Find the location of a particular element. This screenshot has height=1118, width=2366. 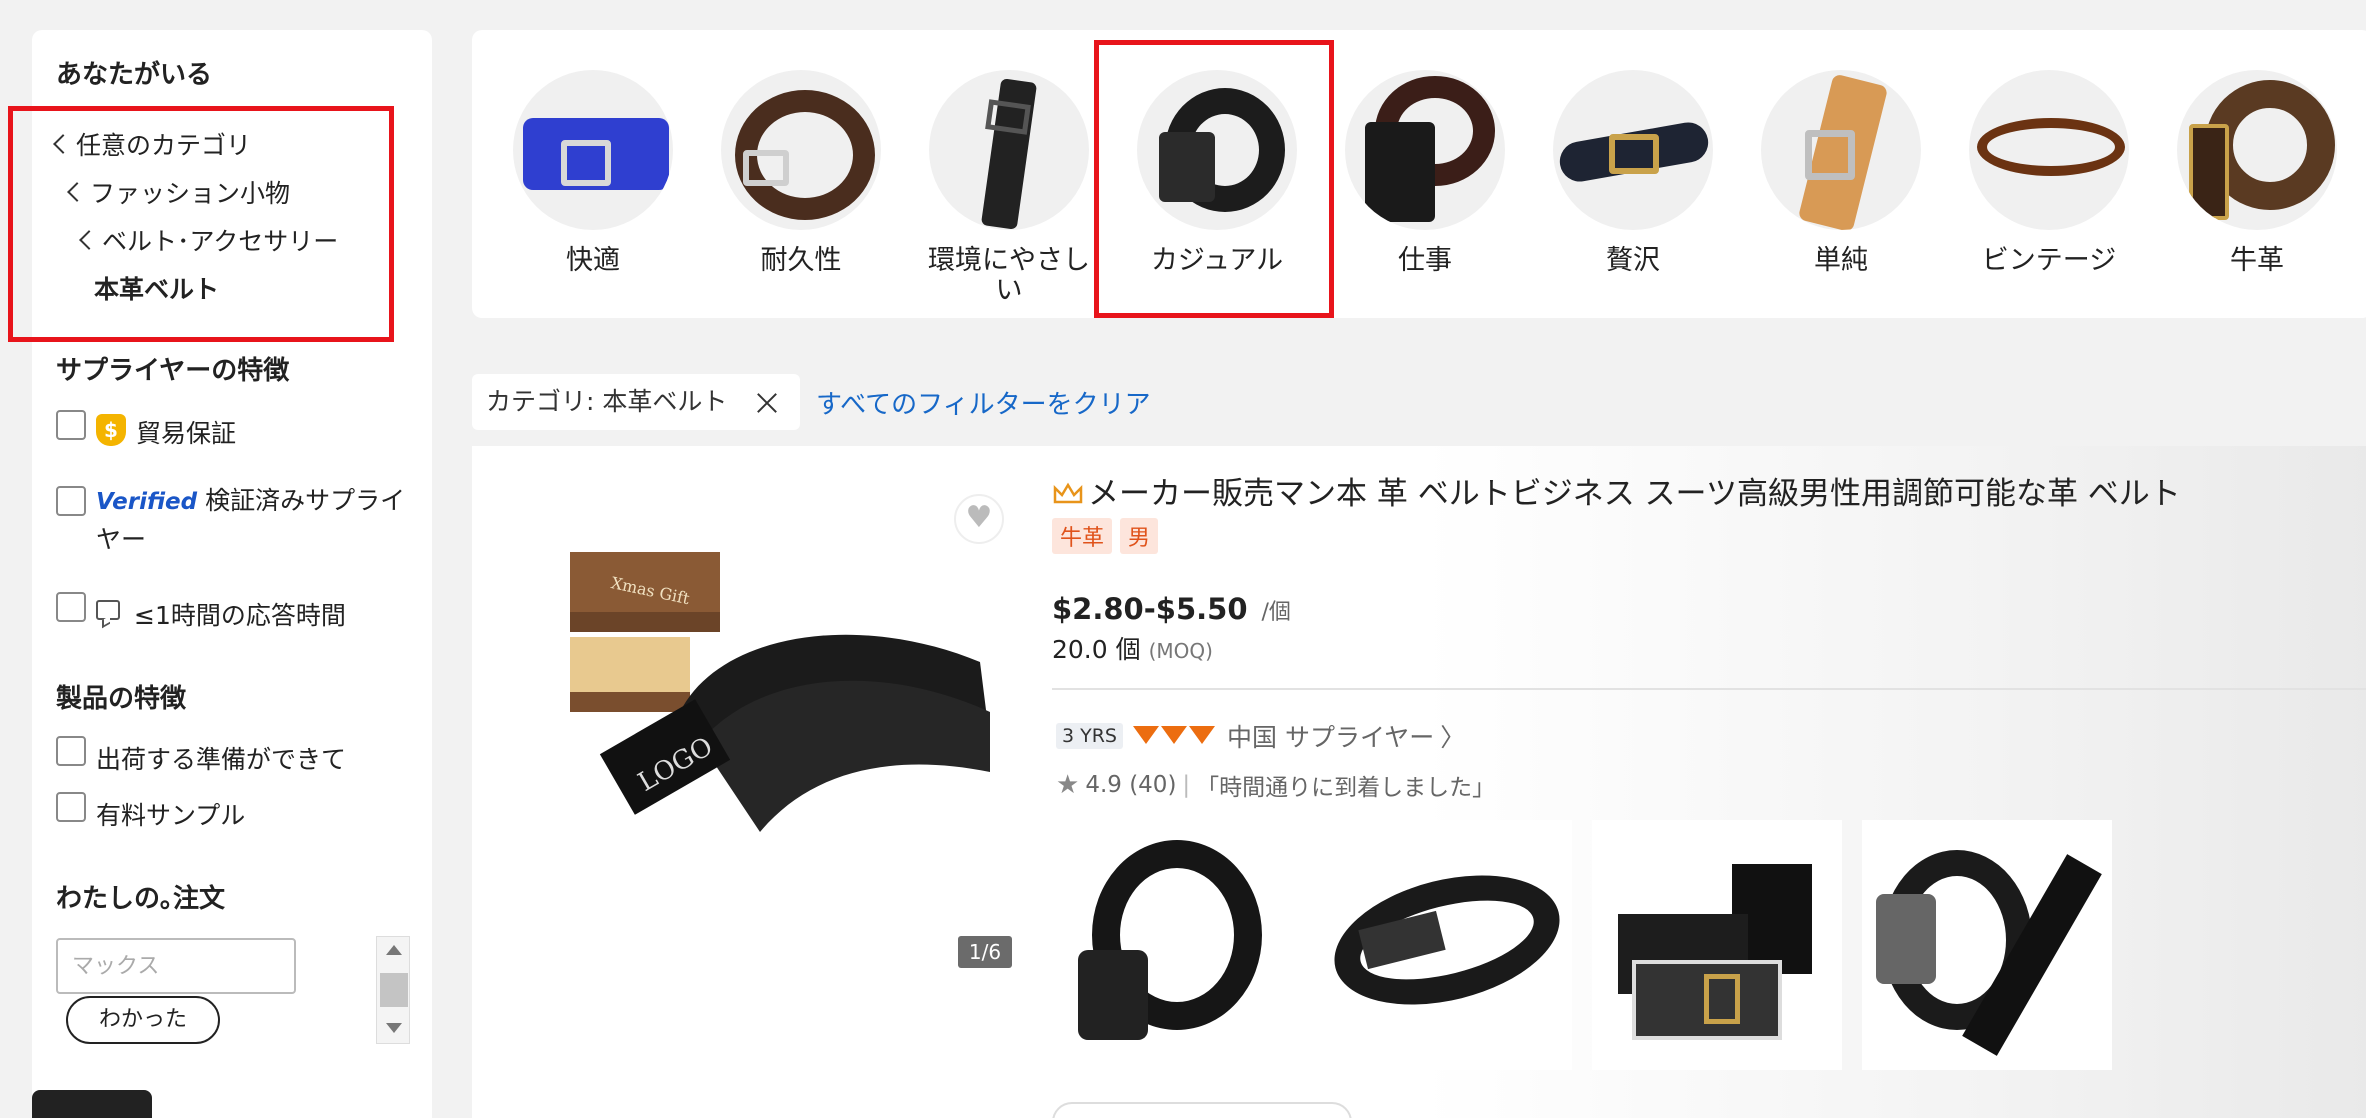

ready-to-ship-filter: 出荷する準備ができて is located at coordinates (201, 756).